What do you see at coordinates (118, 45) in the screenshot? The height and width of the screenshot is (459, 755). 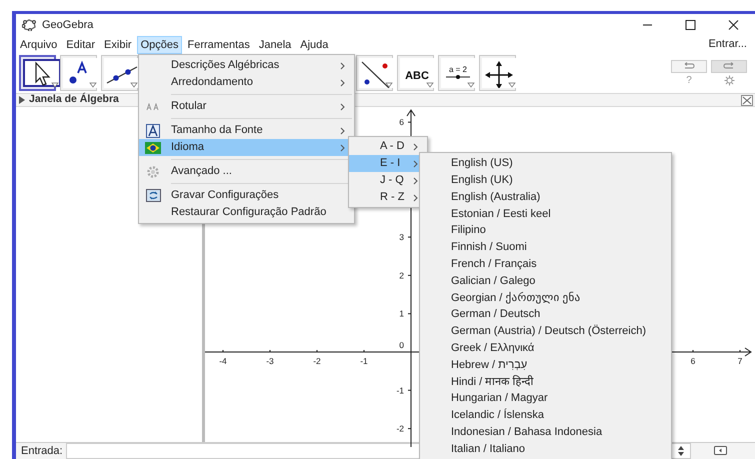 I see `menu-item: Exibir` at bounding box center [118, 45].